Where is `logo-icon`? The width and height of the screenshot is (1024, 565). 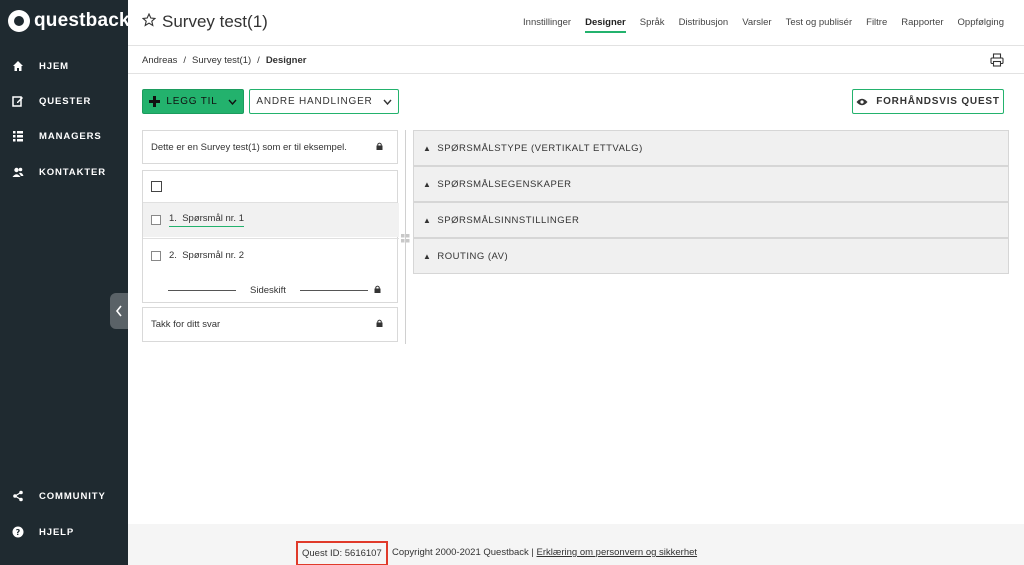 logo-icon is located at coordinates (19, 21).